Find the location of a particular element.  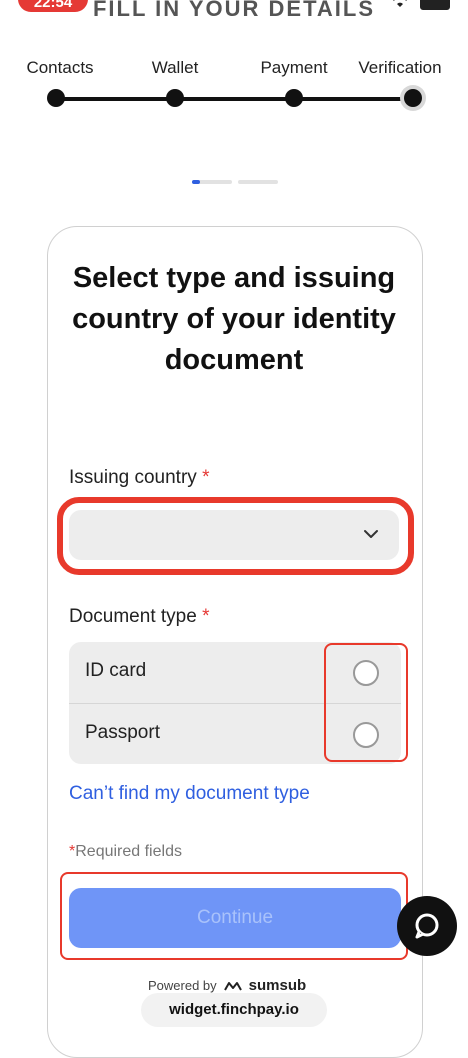

step-dot-wallet is located at coordinates (175, 98).